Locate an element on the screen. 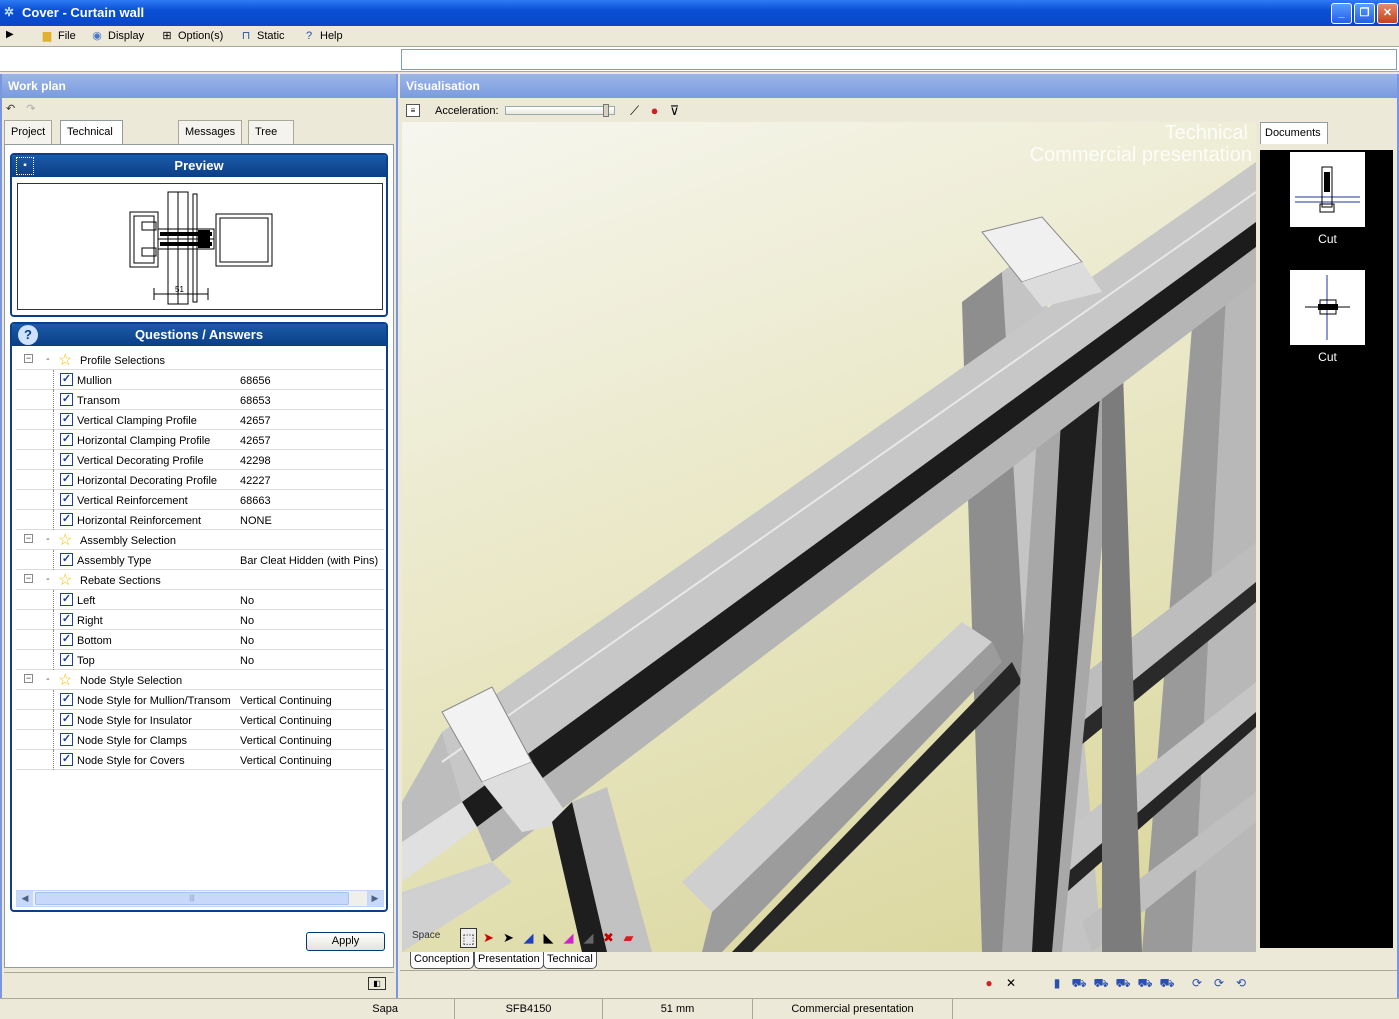 The width and height of the screenshot is (1399, 1019). qa-answer: 42298 is located at coordinates (255, 461).